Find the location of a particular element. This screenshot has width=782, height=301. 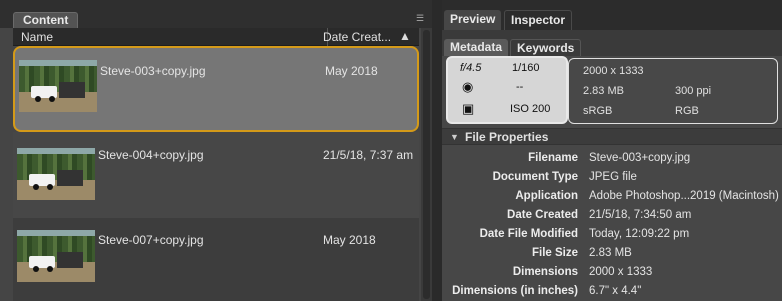

property-key: File Size is located at coordinates (554, 253).